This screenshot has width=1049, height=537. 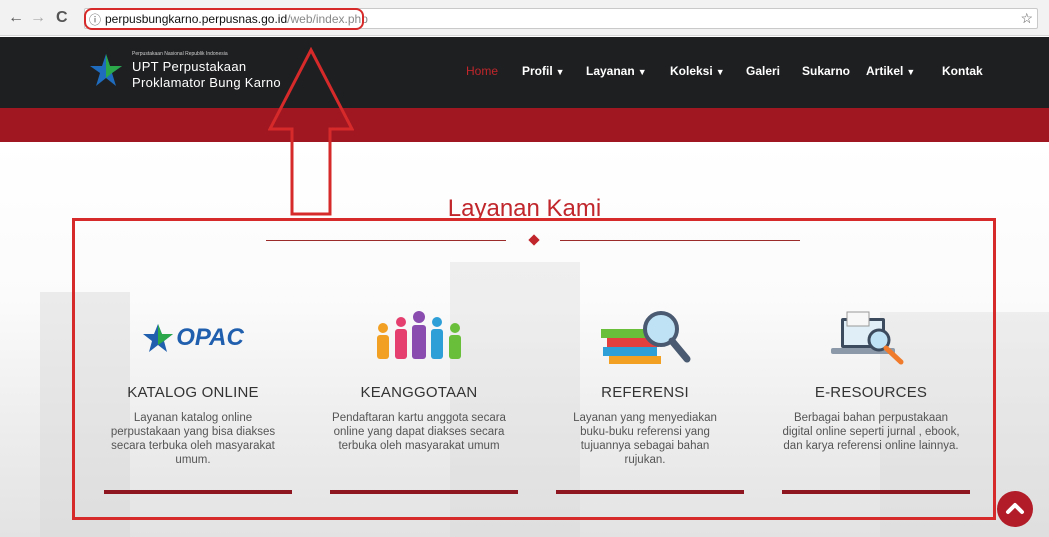 What do you see at coordinates (62, 18) in the screenshot?
I see `reload-button: C` at bounding box center [62, 18].